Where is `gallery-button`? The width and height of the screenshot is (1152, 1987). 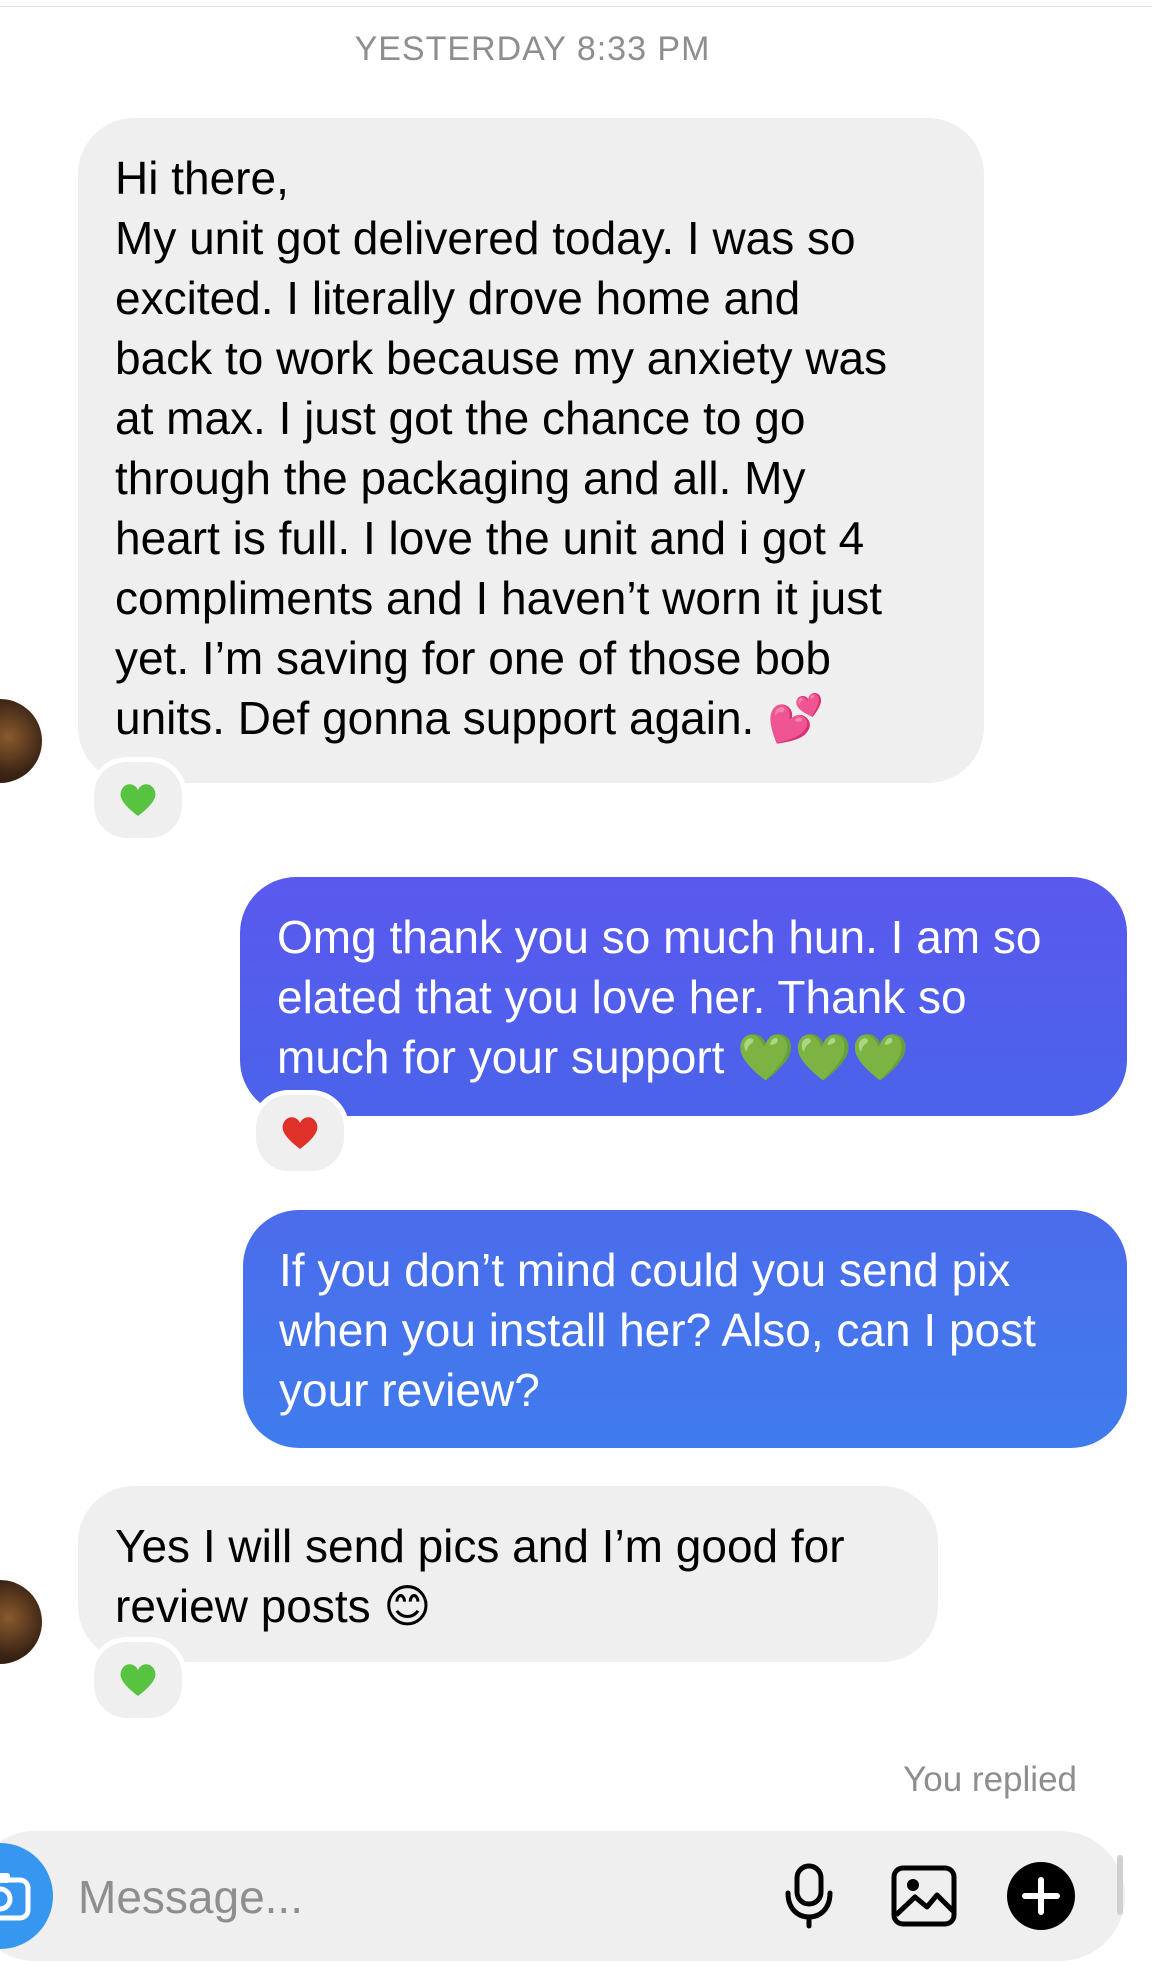 gallery-button is located at coordinates (924, 1896).